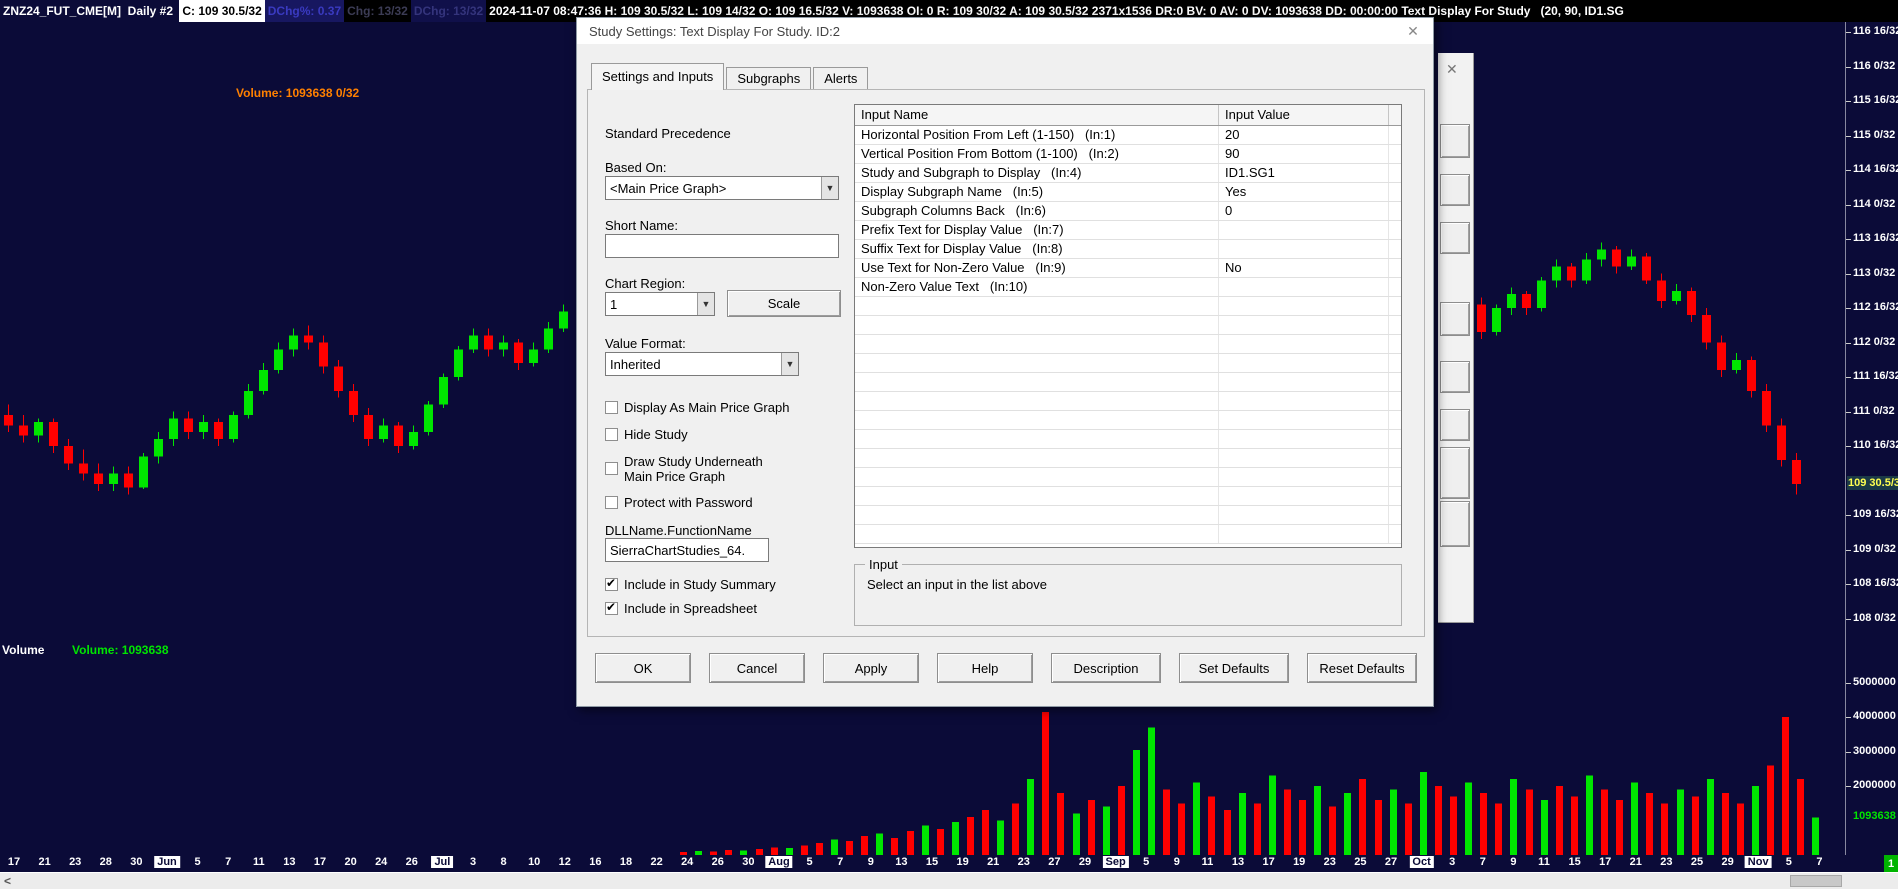 Image resolution: width=1898 pixels, height=889 pixels. Describe the element at coordinates (697, 407) in the screenshot. I see `checkbox-display-as-main-price-graph: Display As Main Price Graph` at that location.